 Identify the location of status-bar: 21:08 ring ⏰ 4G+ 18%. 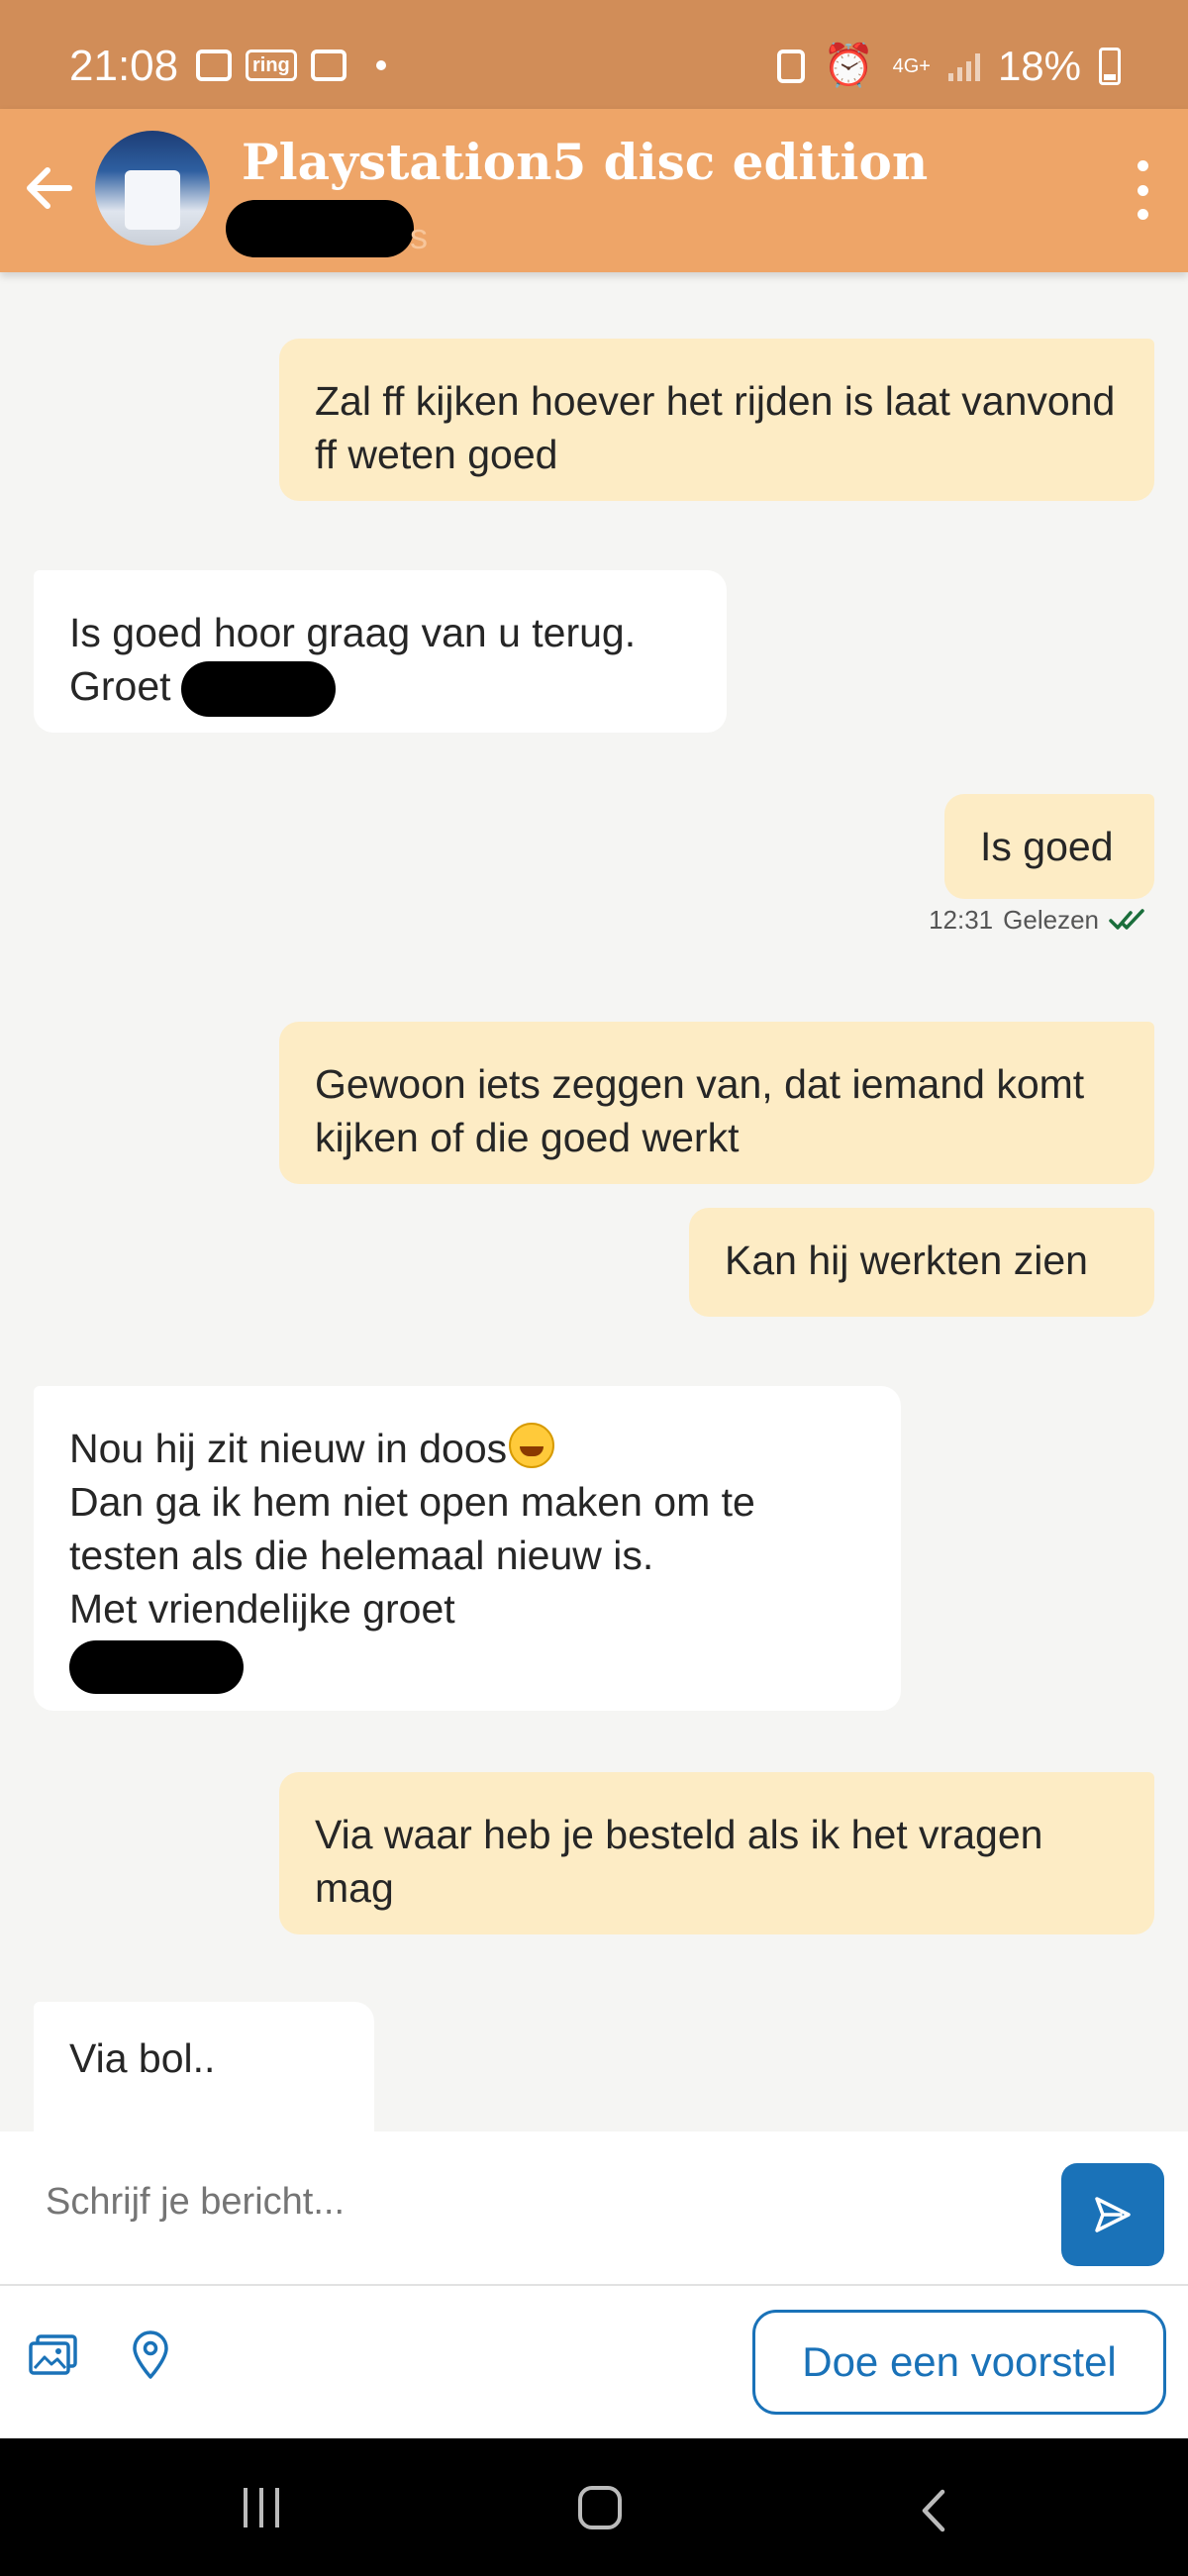
(594, 55).